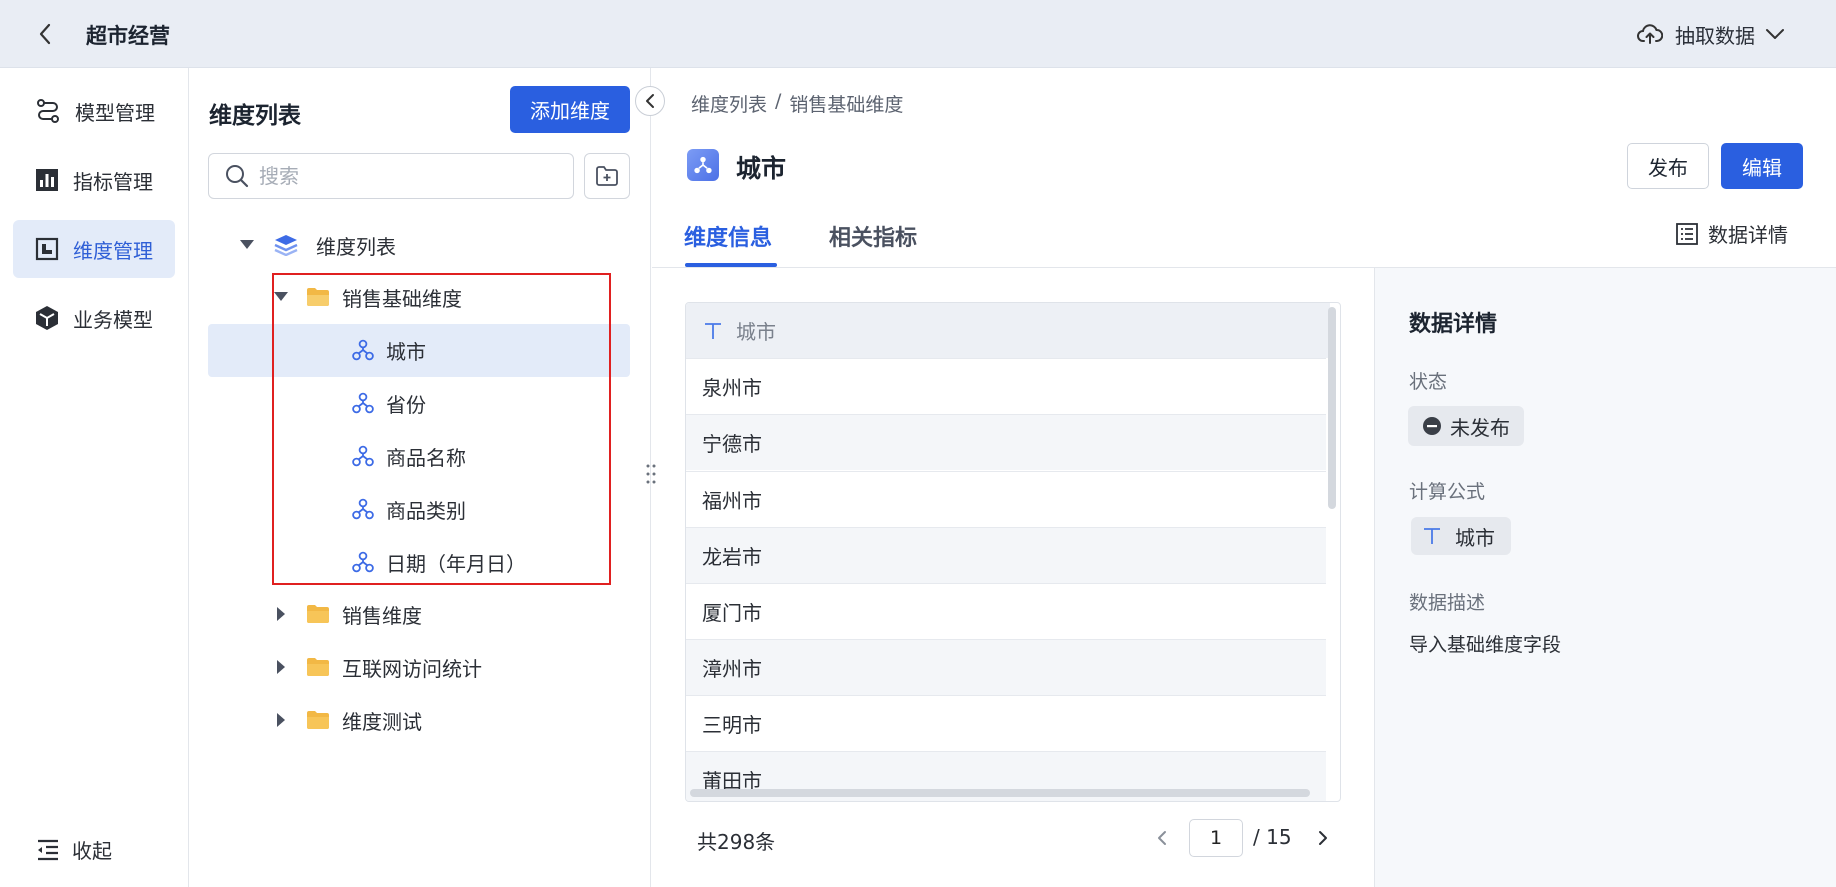 The height and width of the screenshot is (887, 1836). I want to click on table-row: 泉州市, so click(1006, 386).